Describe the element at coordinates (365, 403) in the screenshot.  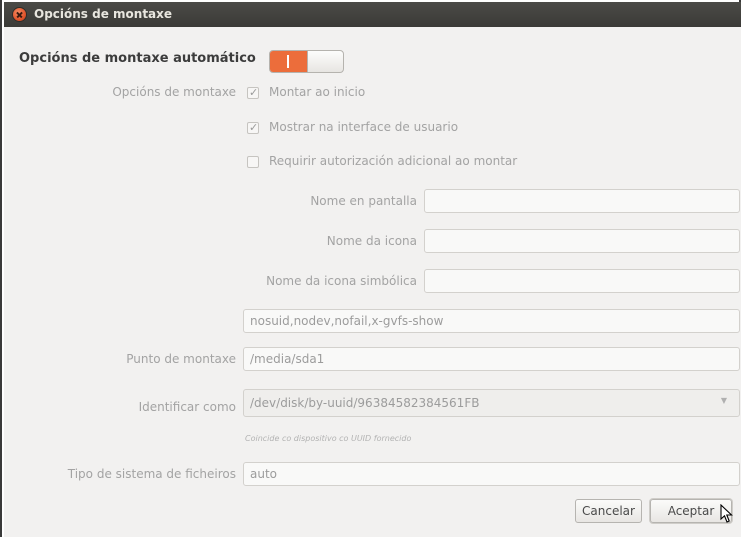
I see `identify-as-value: /dev/disk/by-uuid/96384582384561FB` at that location.